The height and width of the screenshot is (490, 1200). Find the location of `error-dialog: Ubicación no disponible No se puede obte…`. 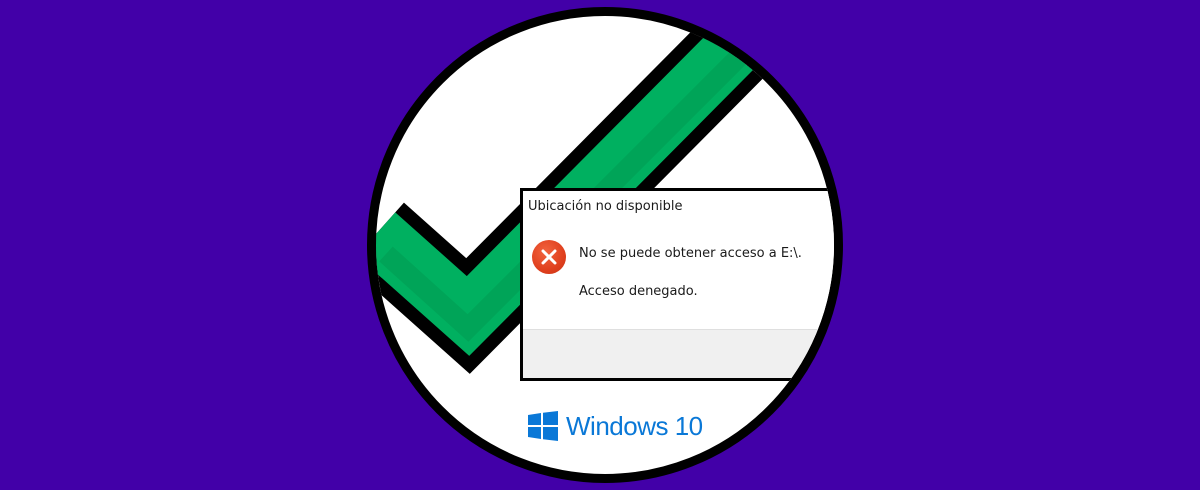

error-dialog: Ubicación no disponible No se puede obte… is located at coordinates (677, 284).